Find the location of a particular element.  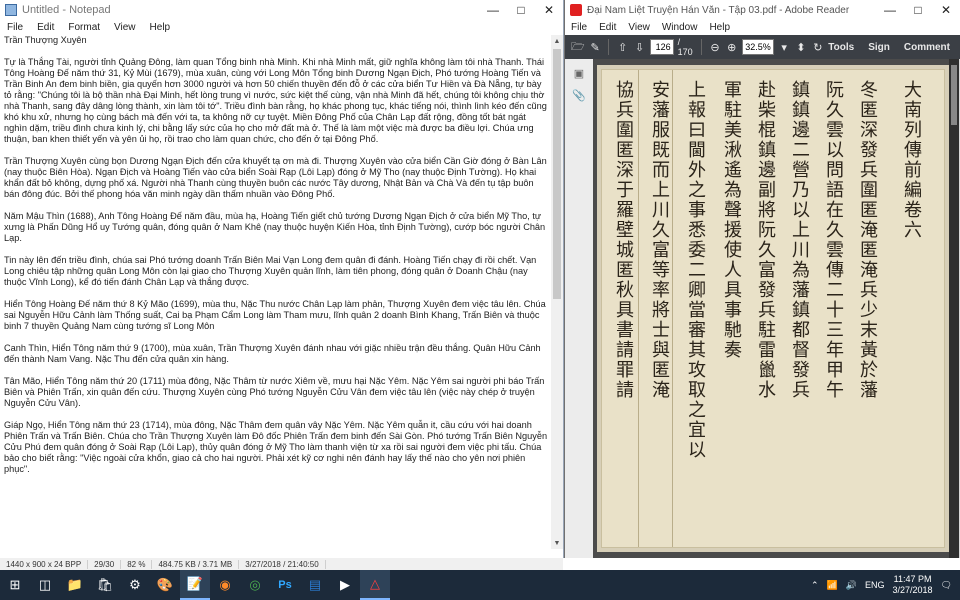

clock: 11:47 PM 3/27/2018 is located at coordinates (913, 585).